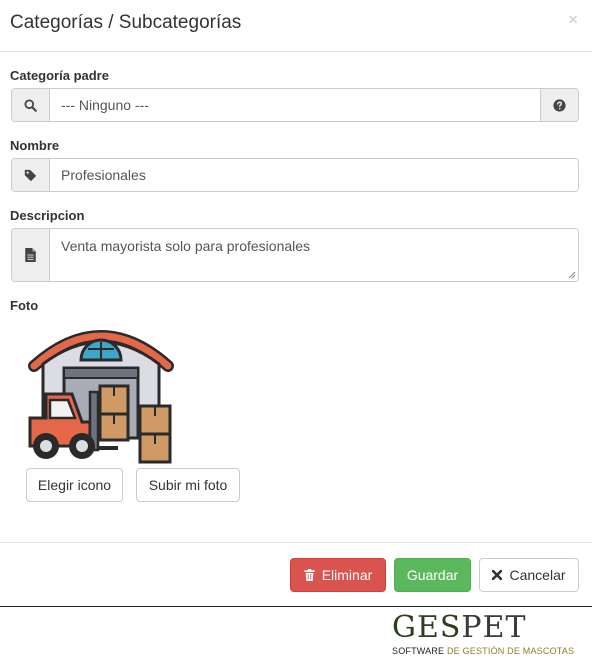 The width and height of the screenshot is (592, 666). I want to click on brand-name: GESPET, so click(459, 628).